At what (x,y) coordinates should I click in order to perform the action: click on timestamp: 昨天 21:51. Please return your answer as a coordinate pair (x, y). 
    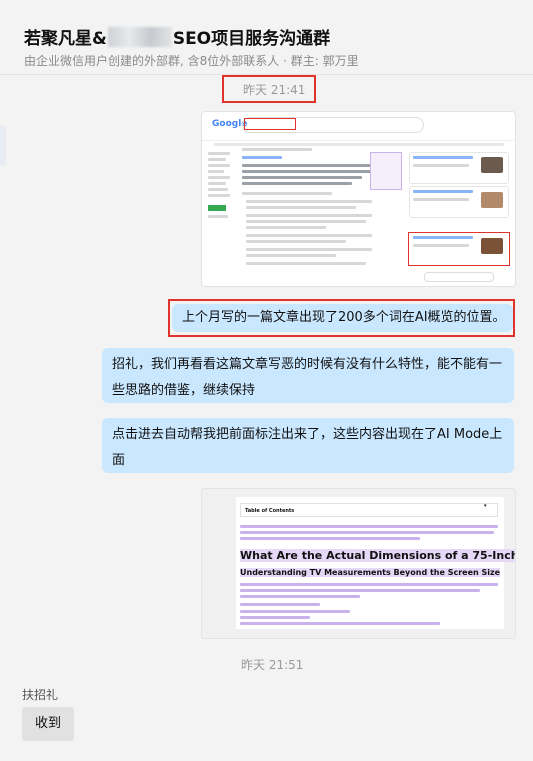
    Looking at the image, I should click on (272, 665).